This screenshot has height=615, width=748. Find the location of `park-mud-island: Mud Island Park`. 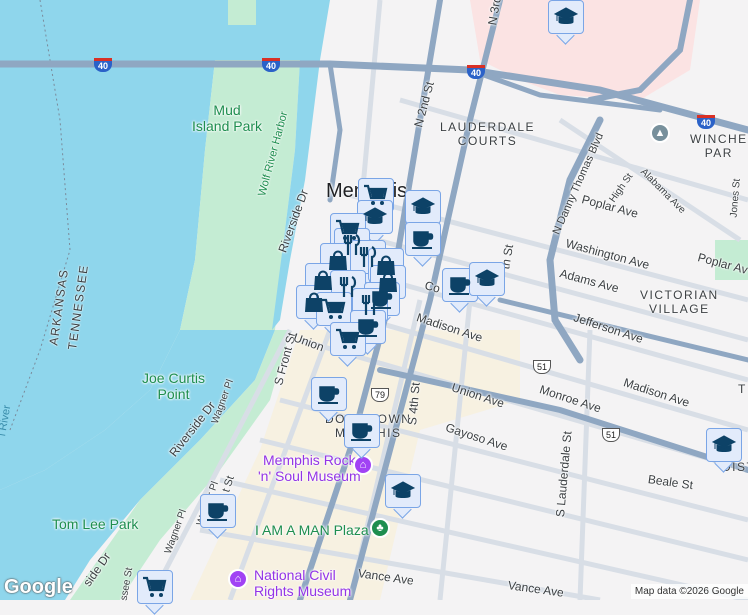

park-mud-island: Mud Island Park is located at coordinates (227, 118).